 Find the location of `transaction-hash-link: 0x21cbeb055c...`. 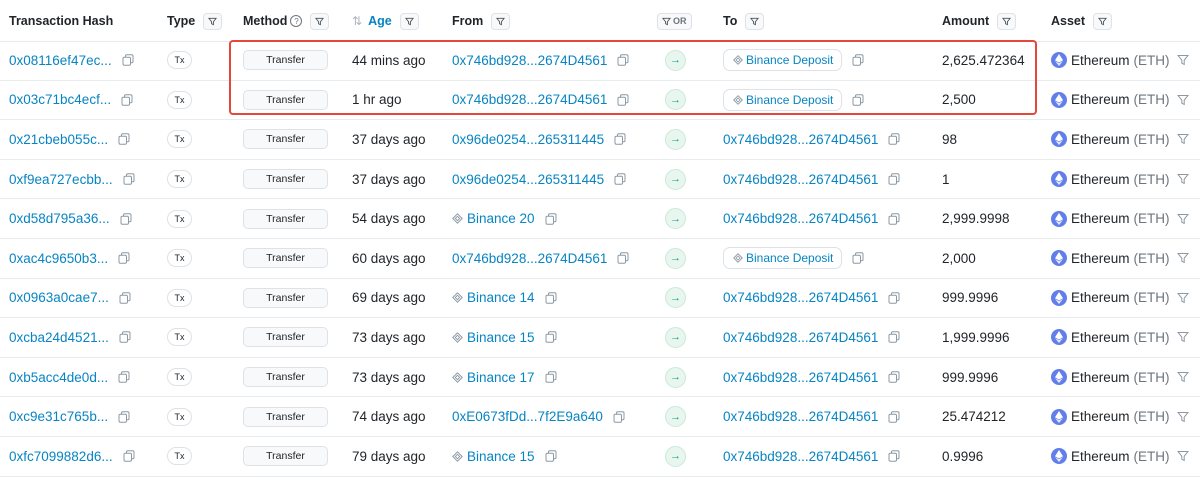

transaction-hash-link: 0x21cbeb055c... is located at coordinates (58, 139).